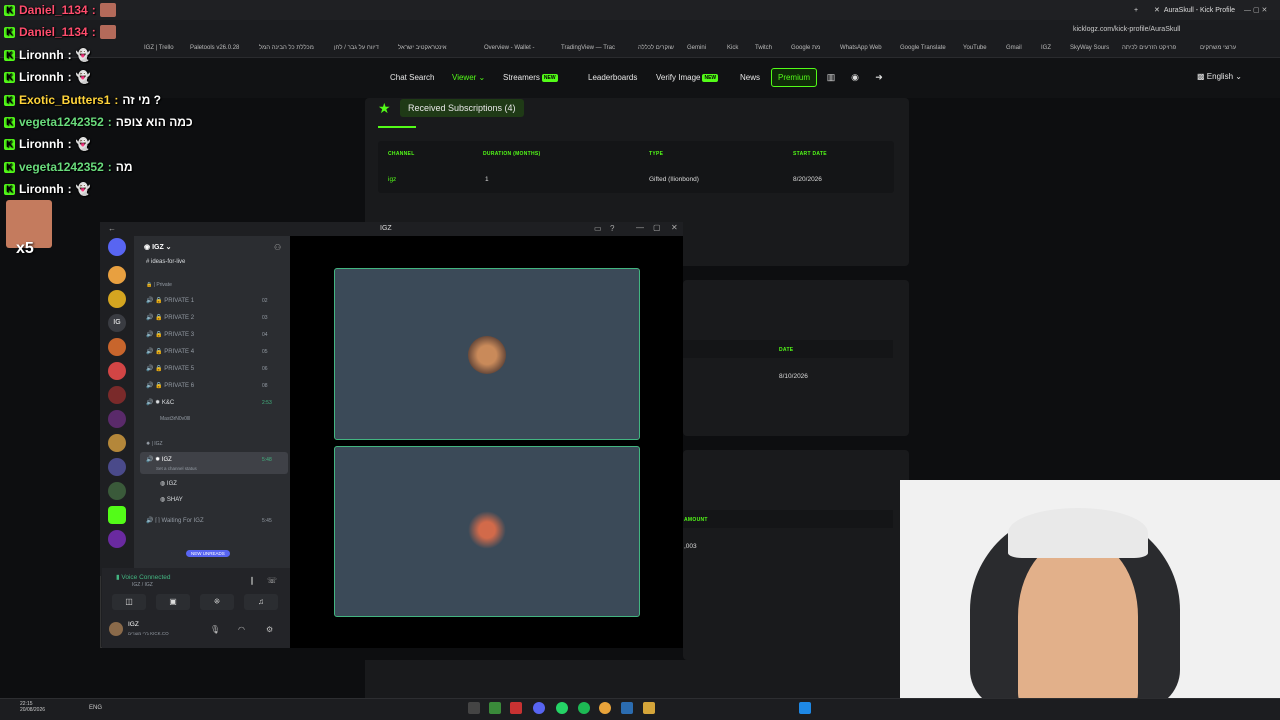  I want to click on server-igz-icon: IG, so click(117, 323).